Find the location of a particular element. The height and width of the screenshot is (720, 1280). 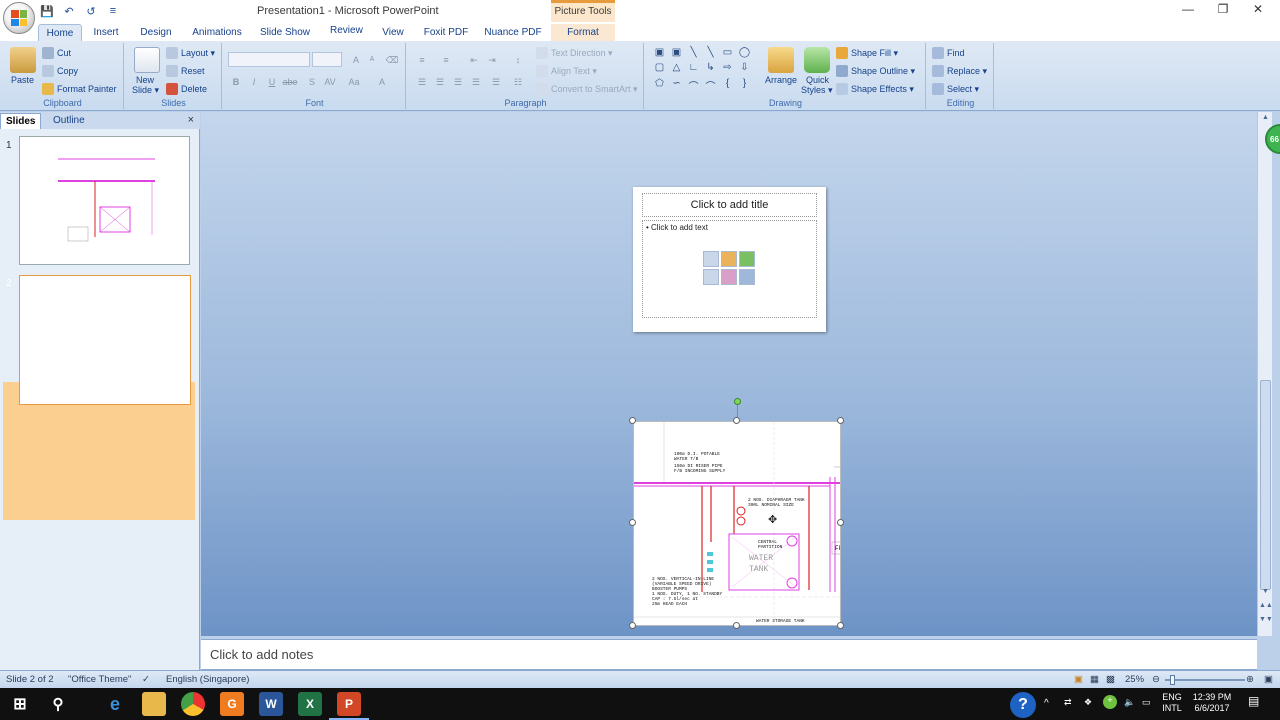

resize-handle-top-left is located at coordinates (632, 420).